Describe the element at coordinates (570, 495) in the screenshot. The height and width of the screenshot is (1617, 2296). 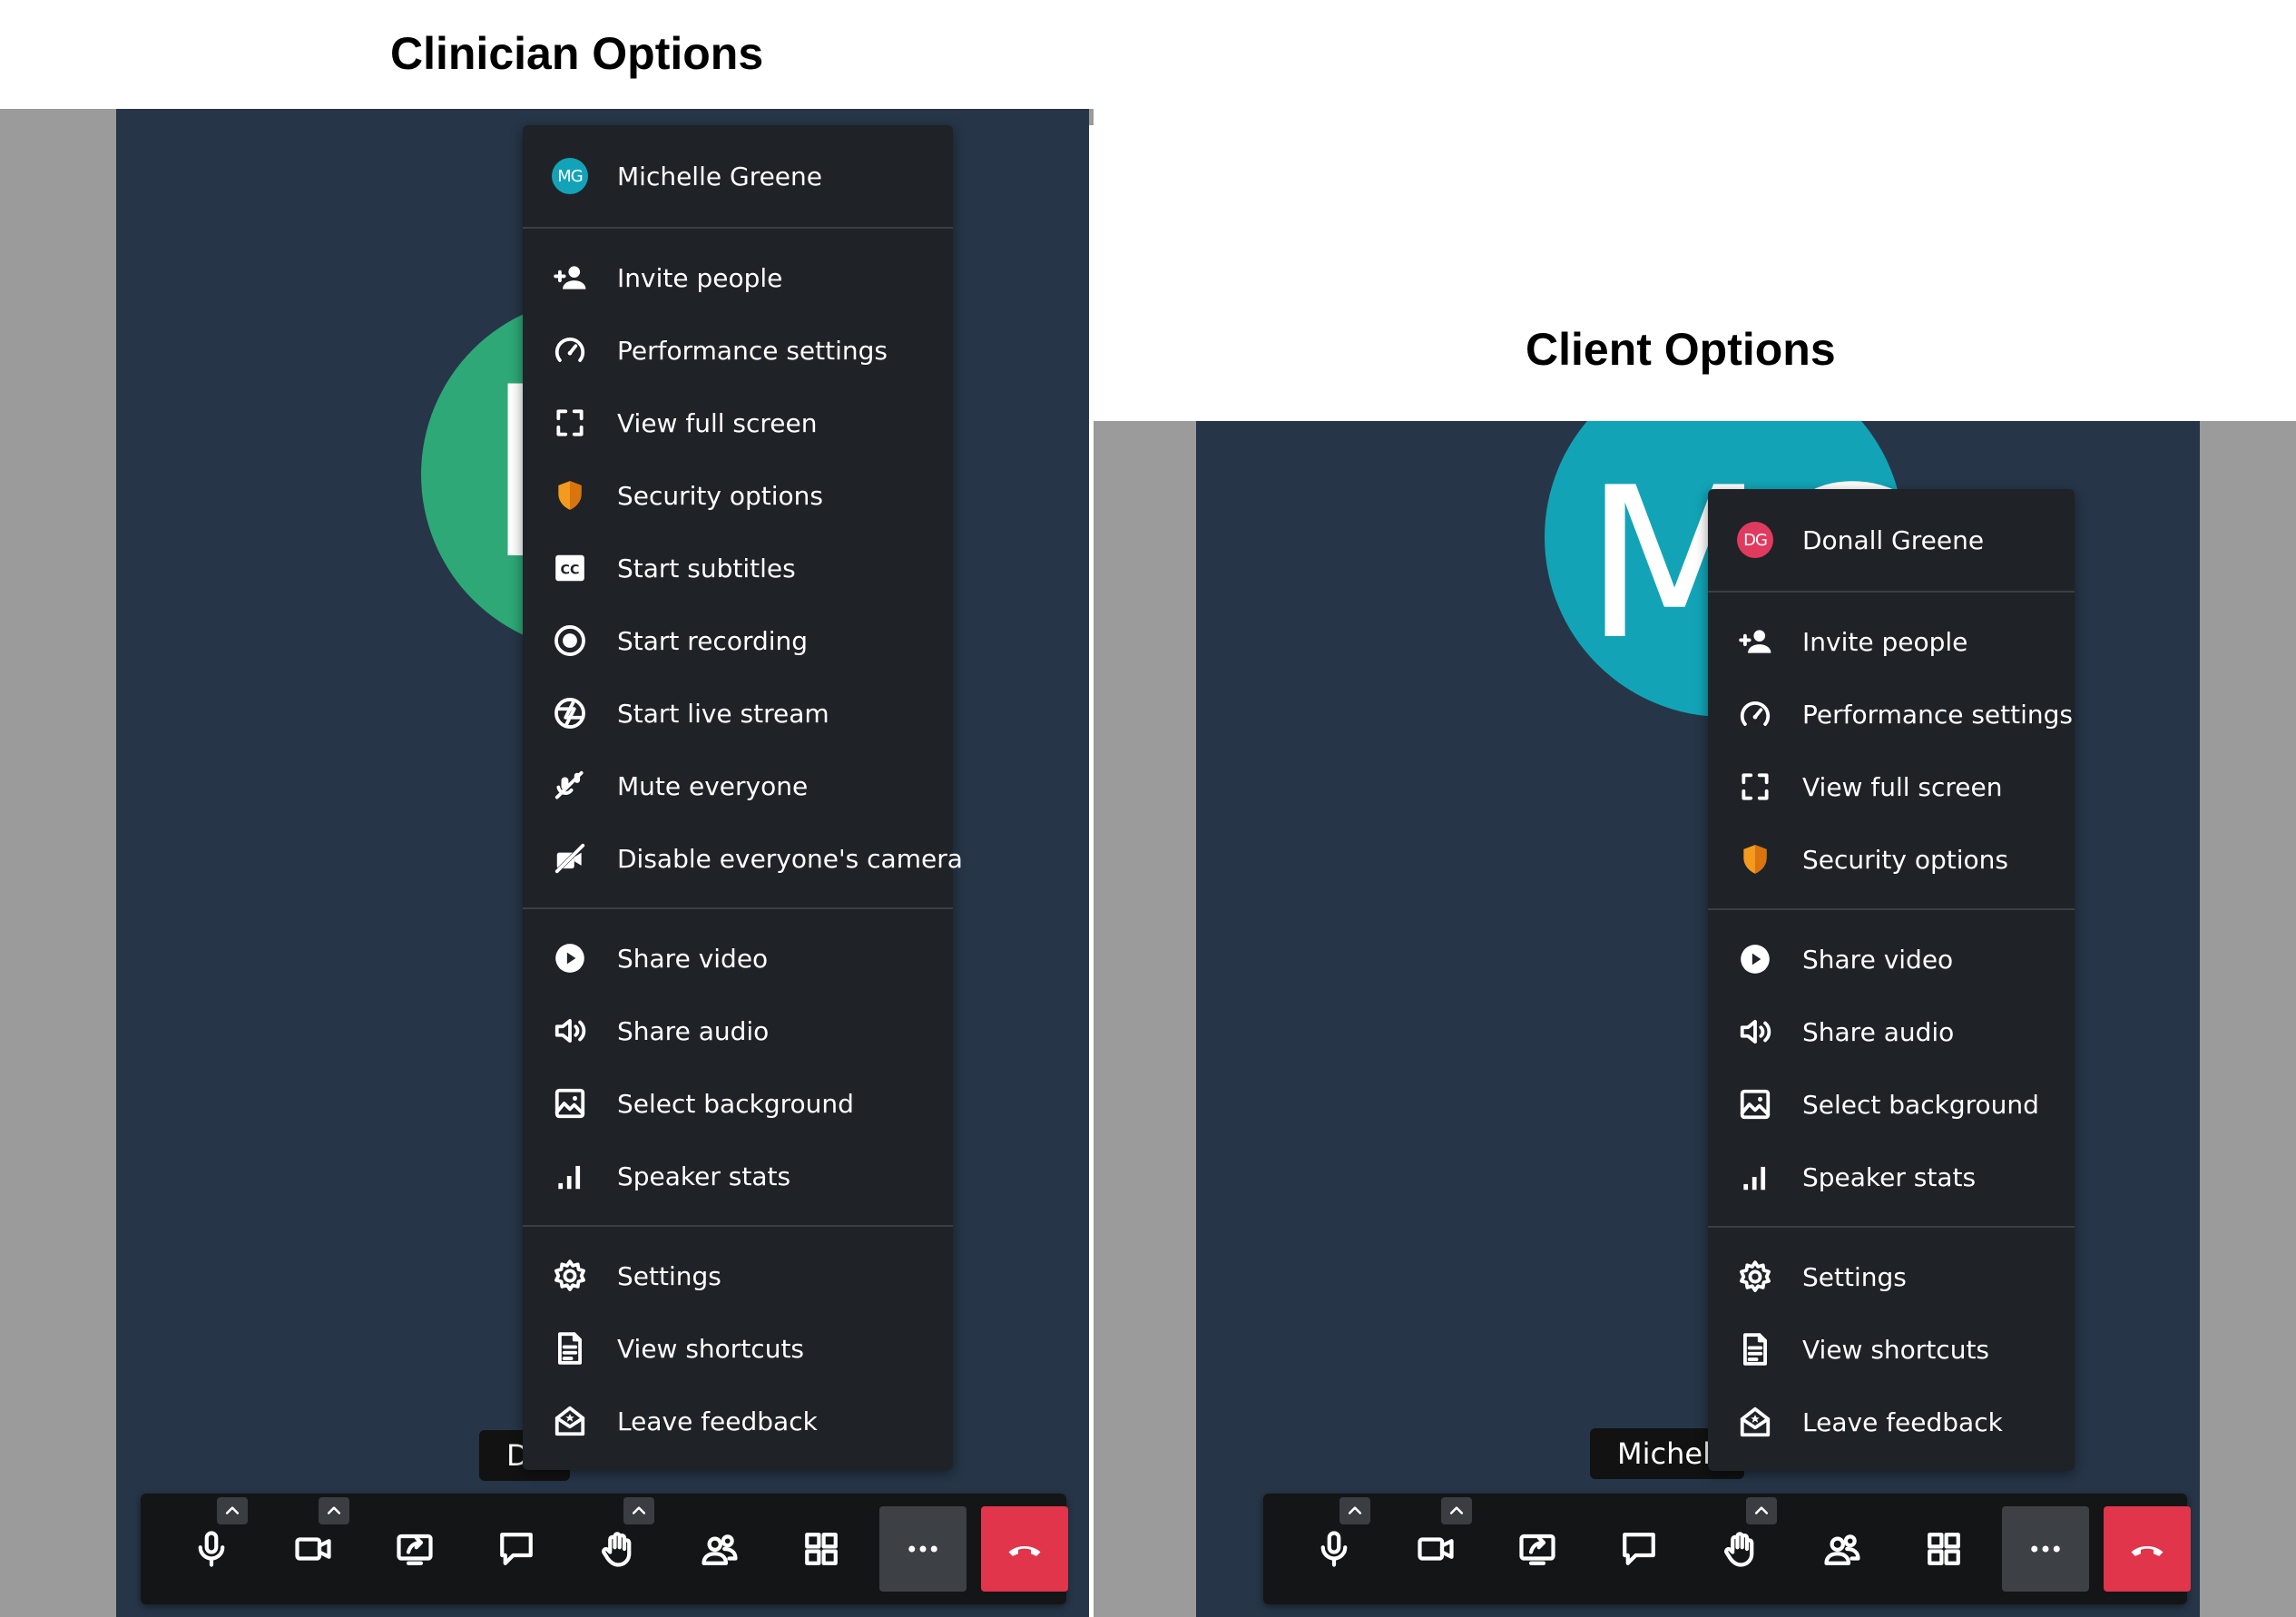
I see `shield-icon` at that location.